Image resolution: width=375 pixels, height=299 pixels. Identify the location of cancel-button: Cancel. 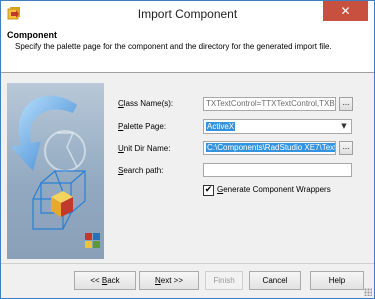
(275, 280).